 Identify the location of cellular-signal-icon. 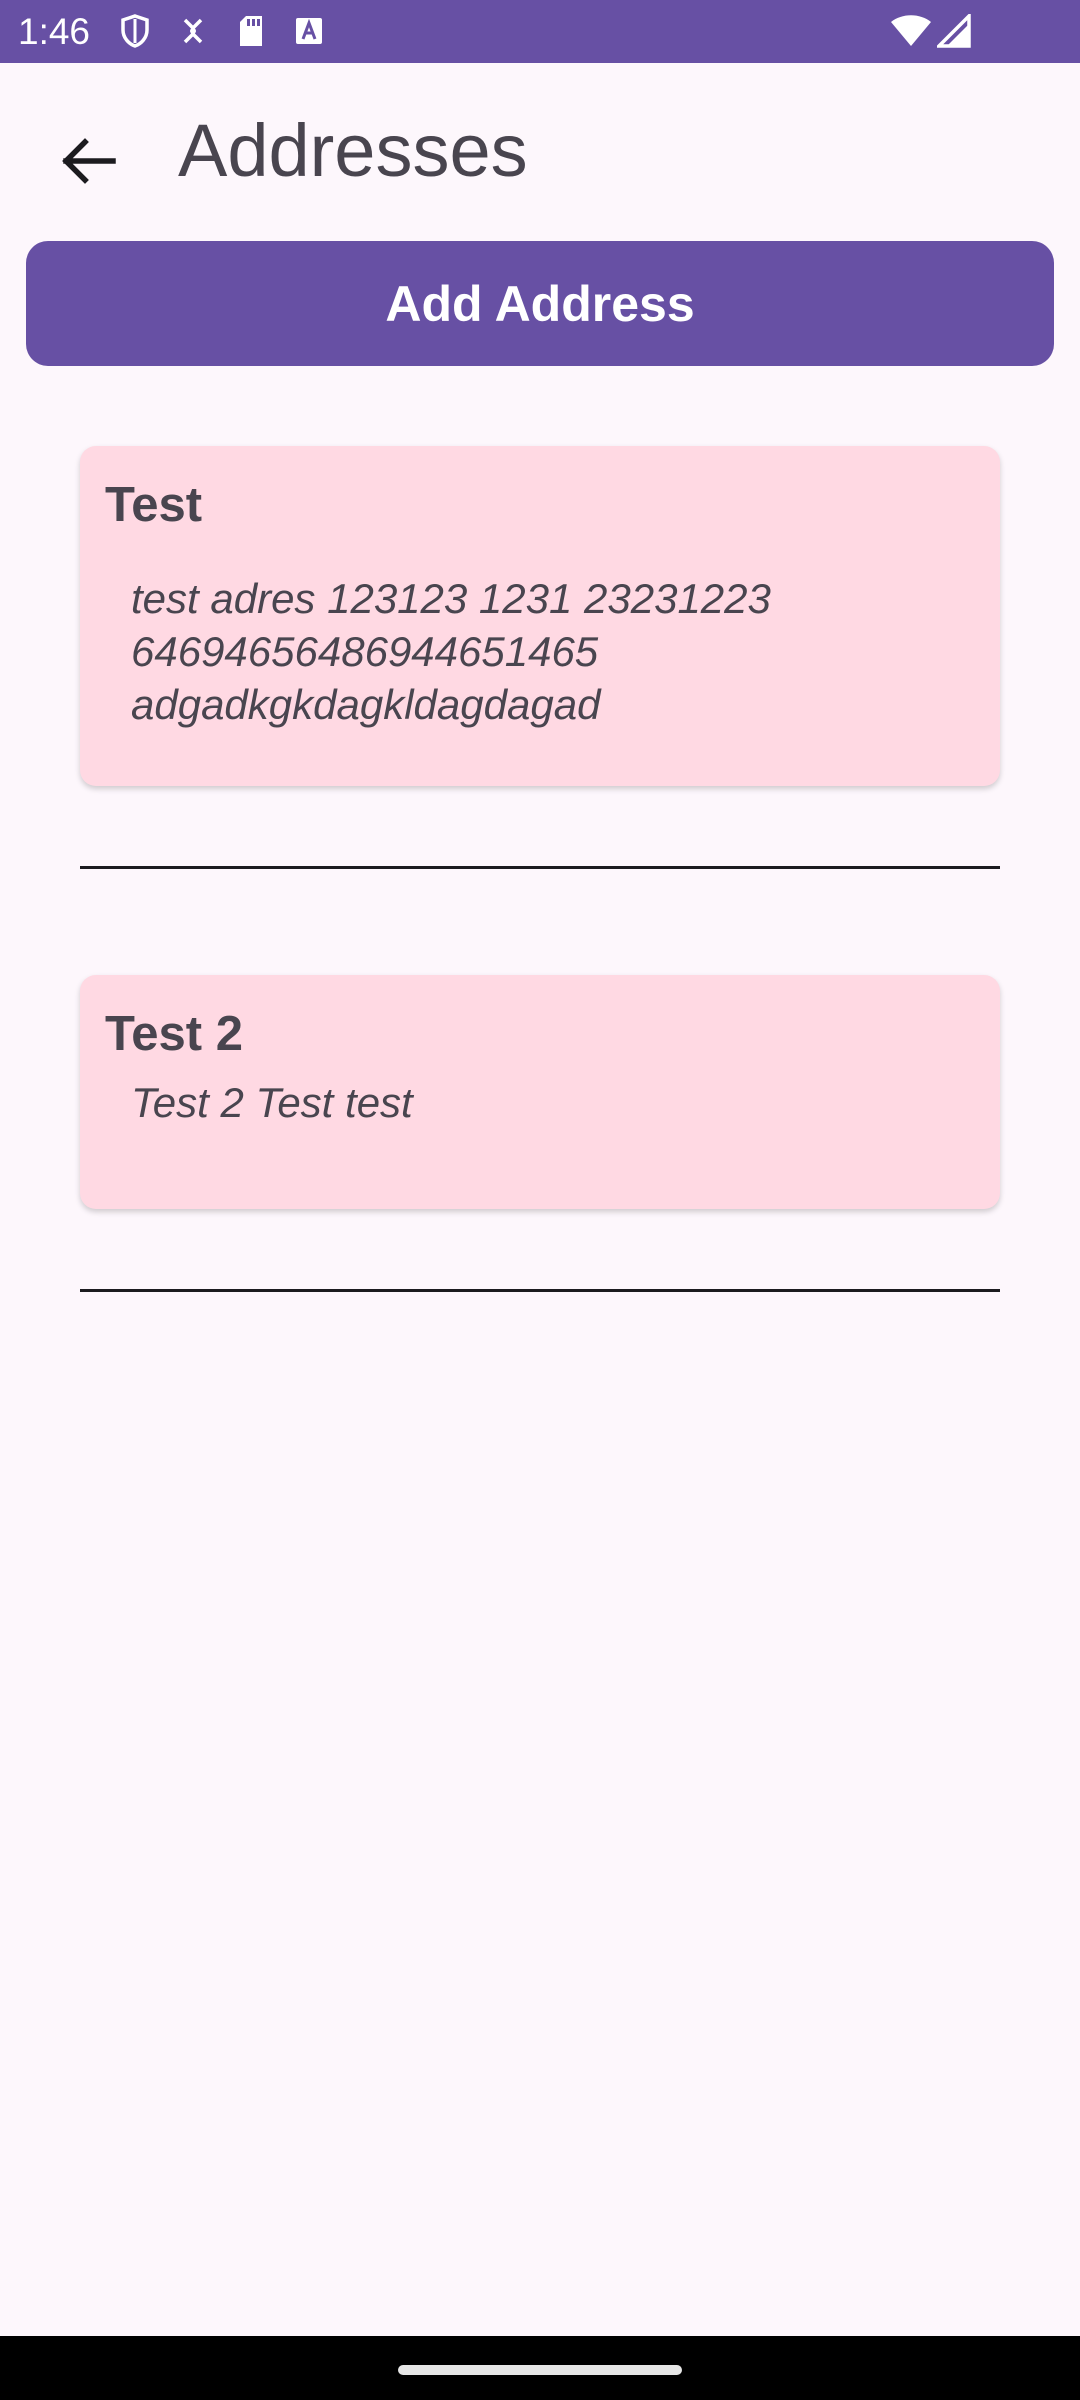
(954, 31).